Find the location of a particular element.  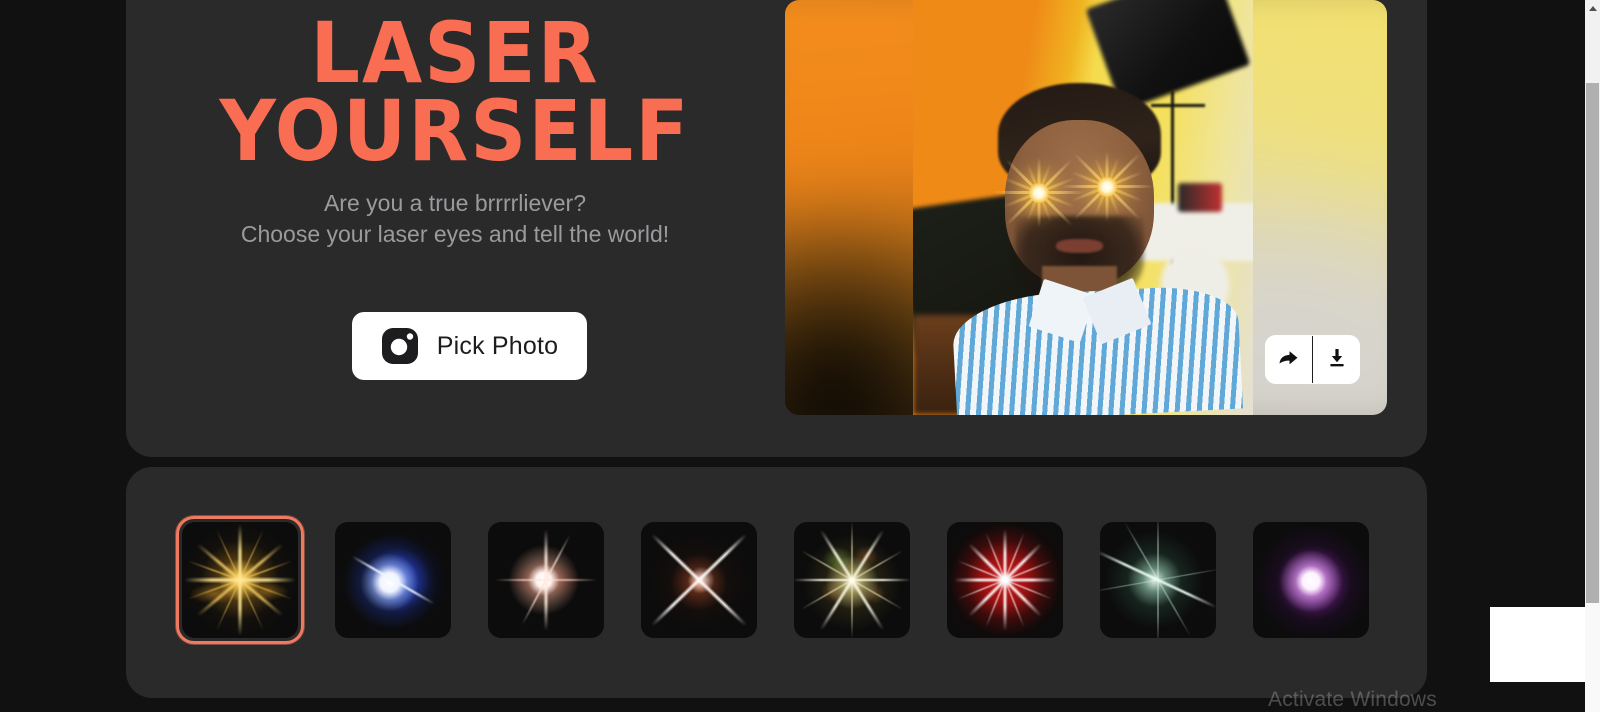

camera-icon is located at coordinates (400, 346).